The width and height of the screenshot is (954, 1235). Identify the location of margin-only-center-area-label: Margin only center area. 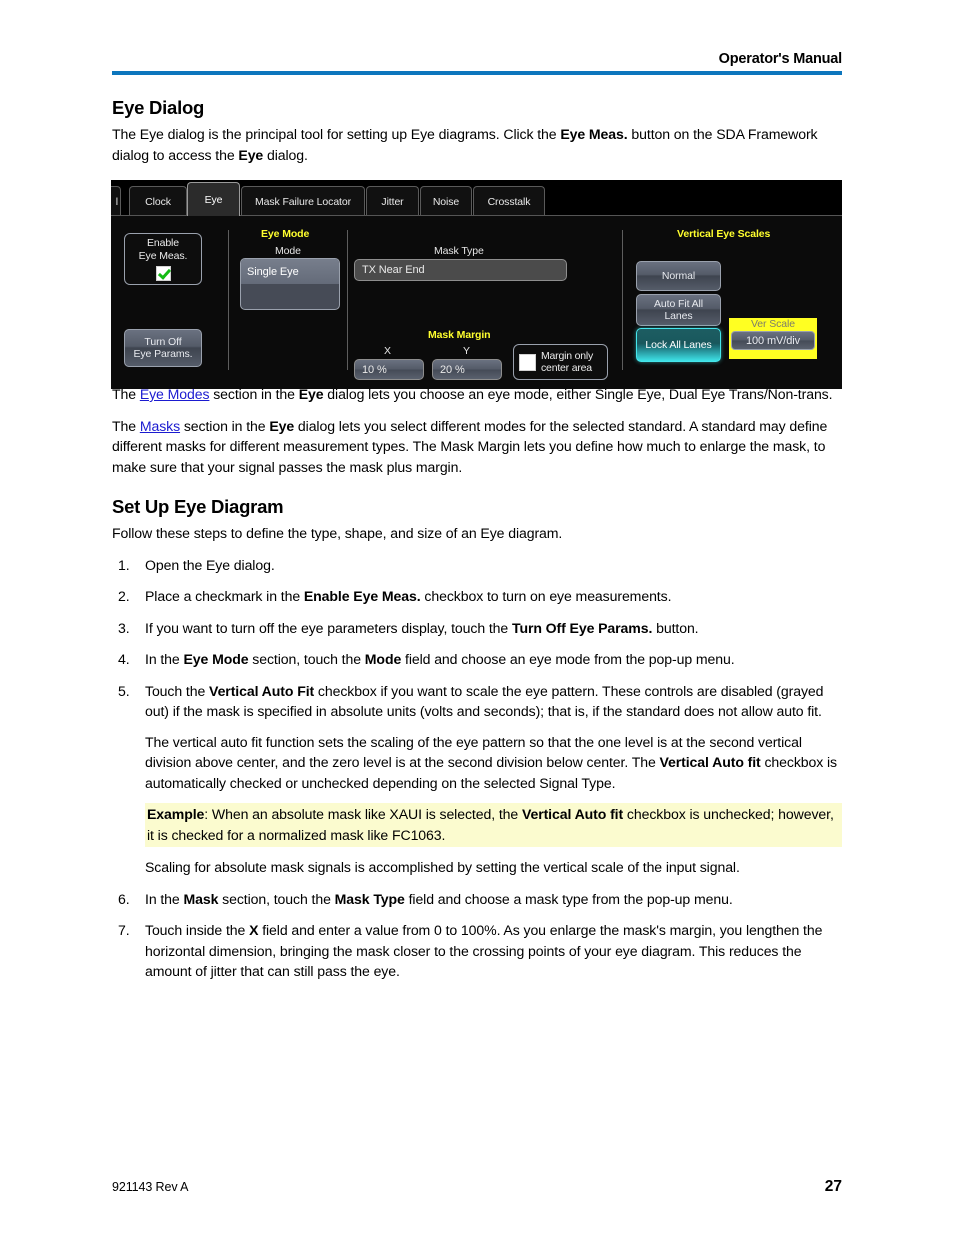
(567, 362).